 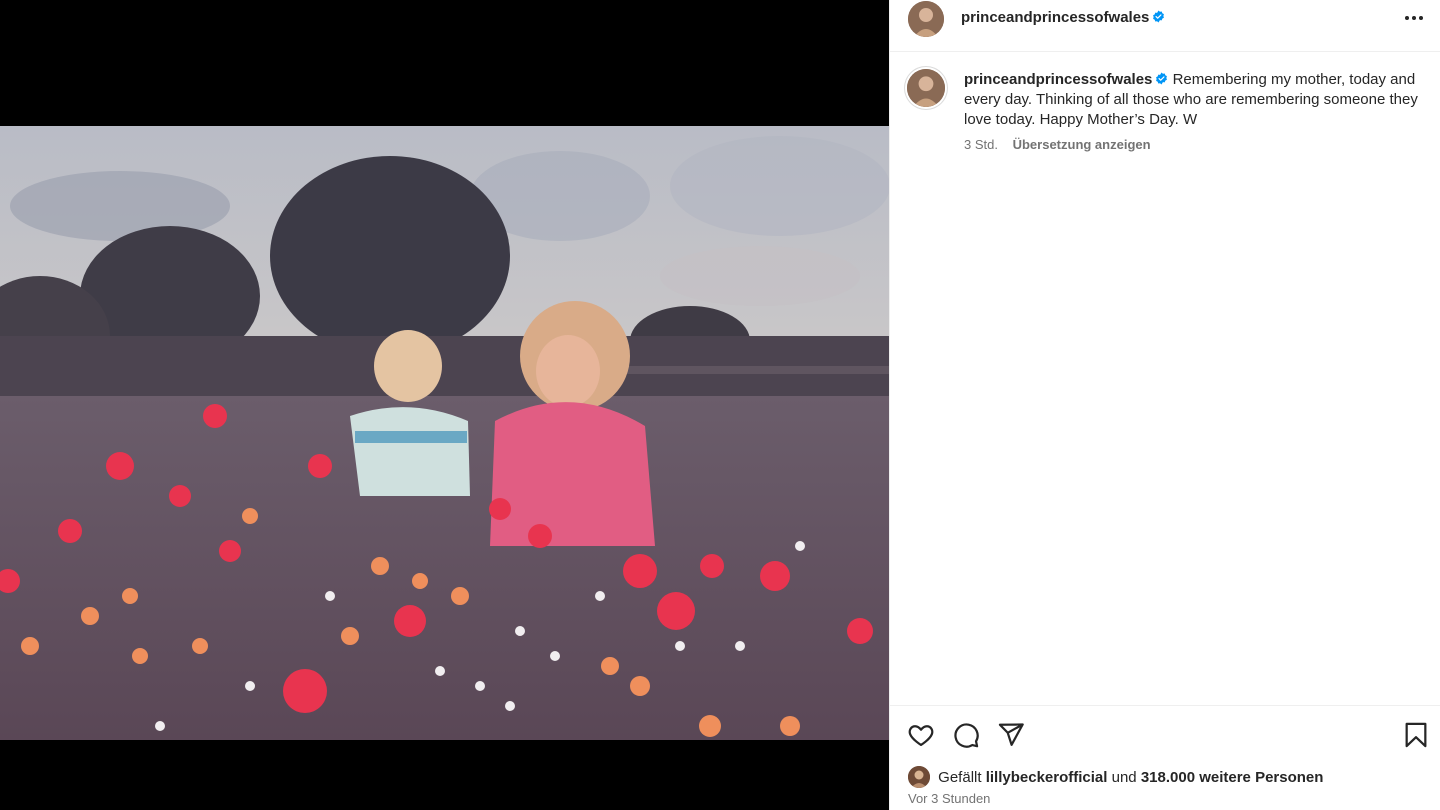 What do you see at coordinates (1416, 735) in the screenshot?
I see `bookmark-icon` at bounding box center [1416, 735].